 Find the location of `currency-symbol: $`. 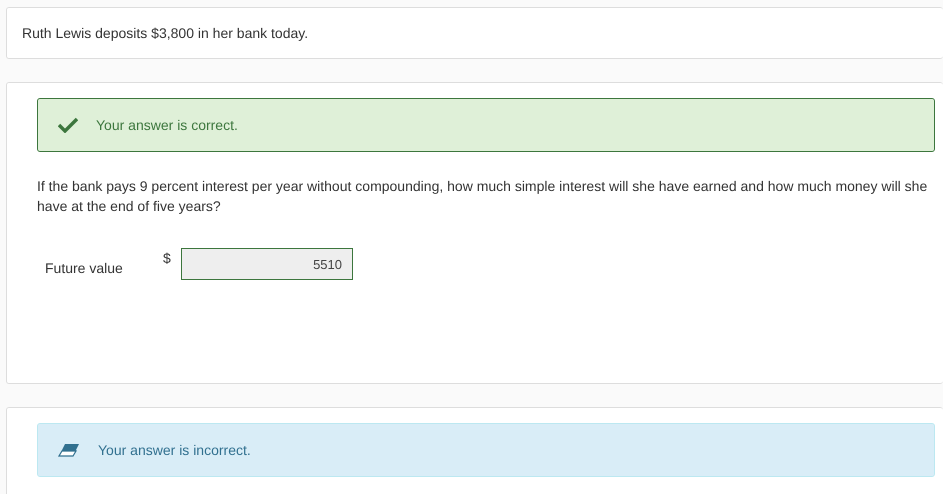

currency-symbol: $ is located at coordinates (167, 258).